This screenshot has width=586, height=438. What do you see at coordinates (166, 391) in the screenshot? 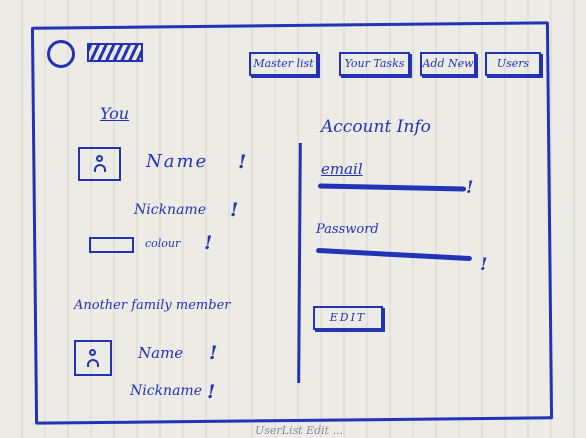
I see `family-nickname-field: Nickname` at bounding box center [166, 391].